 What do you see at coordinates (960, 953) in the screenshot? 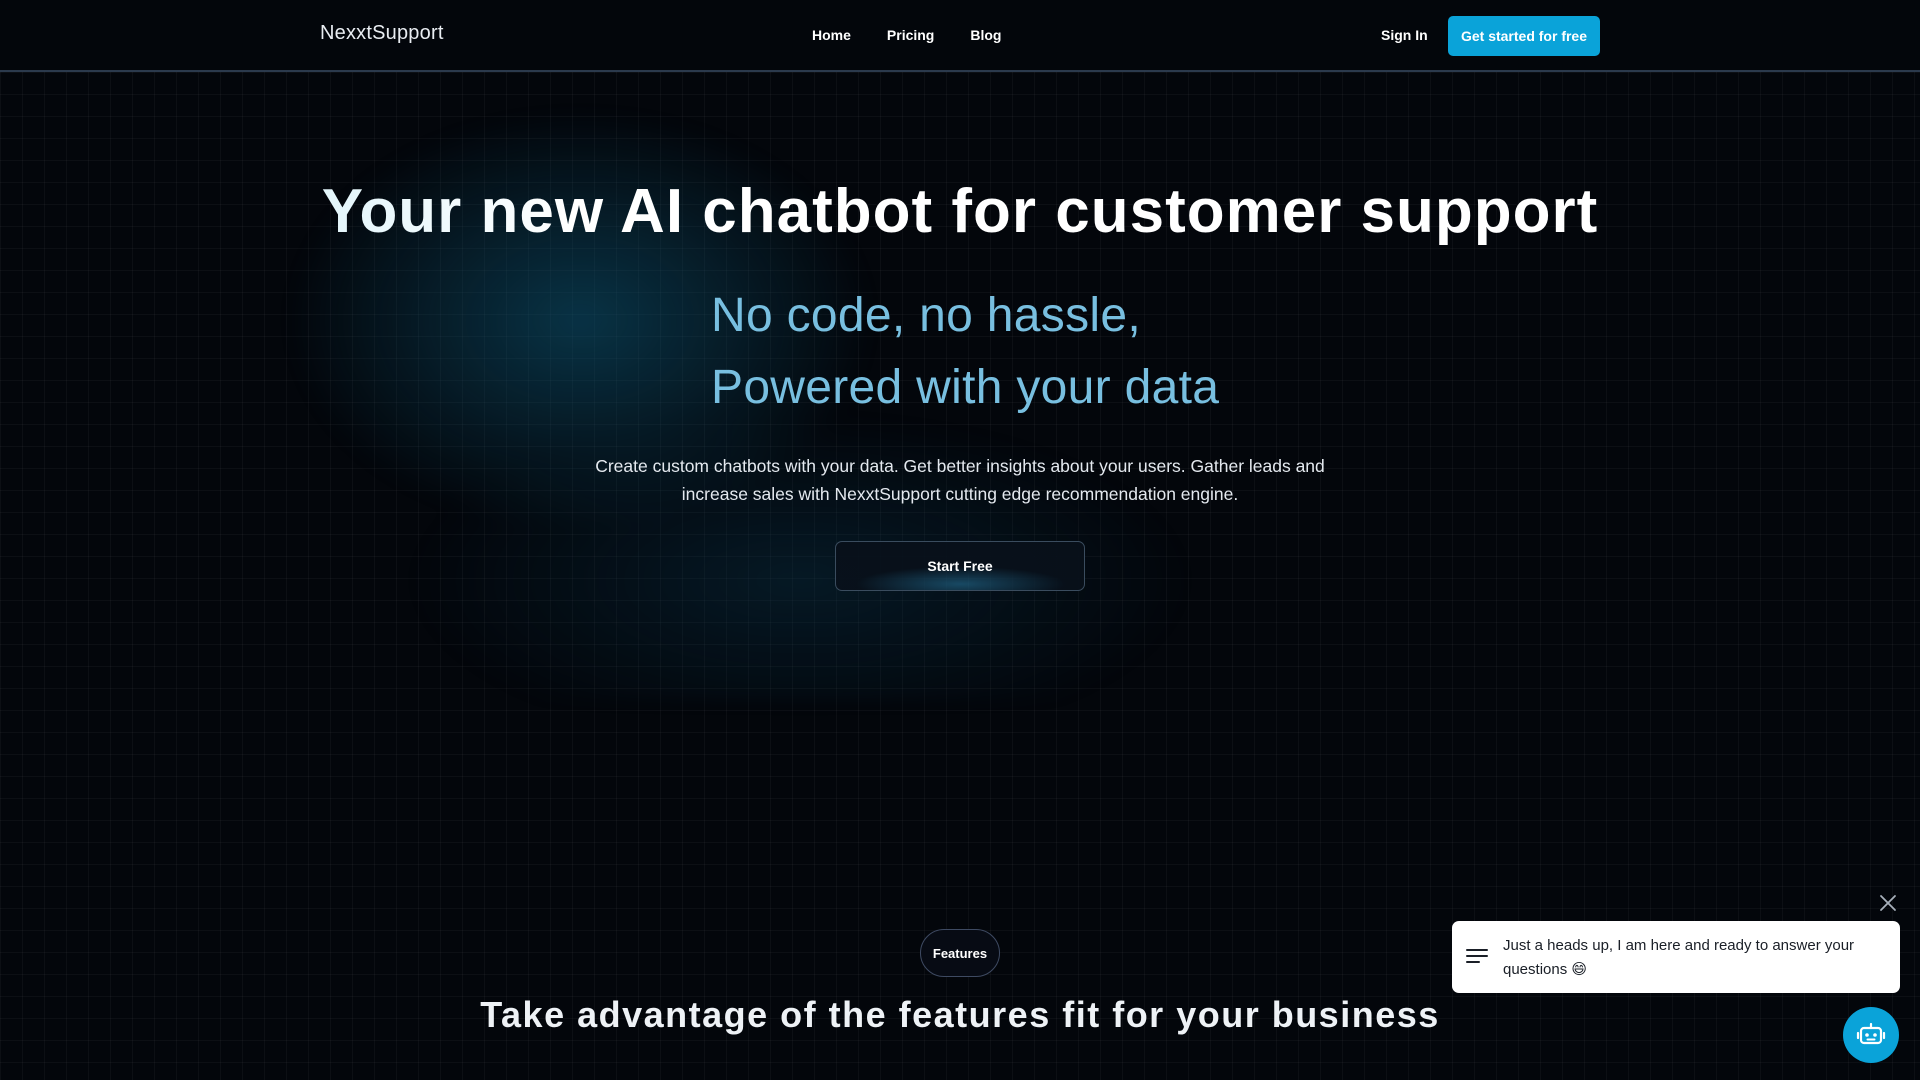
I see `features-badge: Features` at bounding box center [960, 953].